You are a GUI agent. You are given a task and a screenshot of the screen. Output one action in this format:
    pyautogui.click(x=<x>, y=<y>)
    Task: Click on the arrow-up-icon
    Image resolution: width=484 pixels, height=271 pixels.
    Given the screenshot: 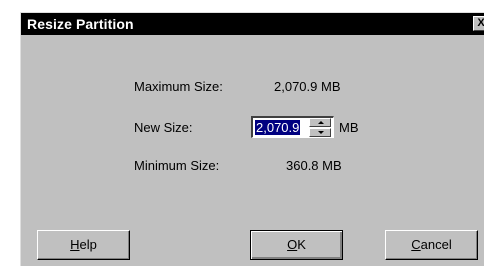 What is the action you would take?
    pyautogui.click(x=321, y=122)
    